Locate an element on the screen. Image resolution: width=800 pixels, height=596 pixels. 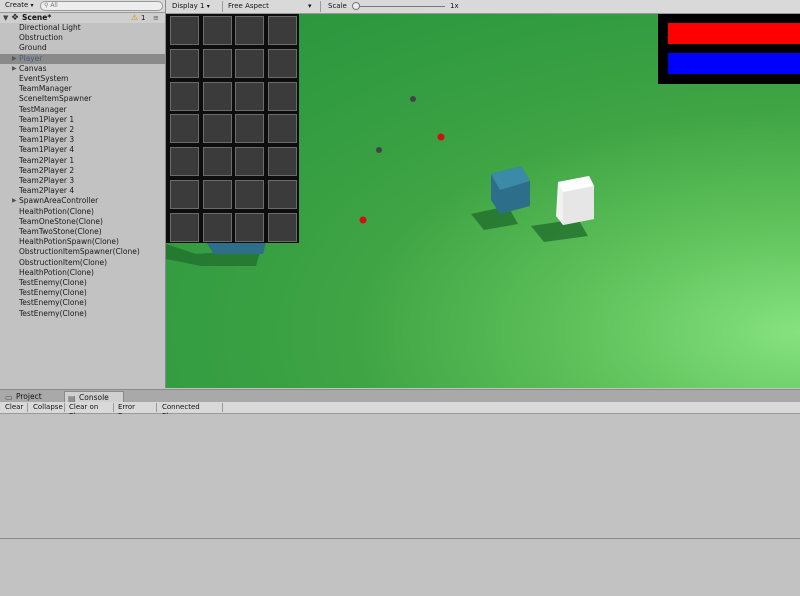
search-input: ⚲ All is located at coordinates (101, 6).